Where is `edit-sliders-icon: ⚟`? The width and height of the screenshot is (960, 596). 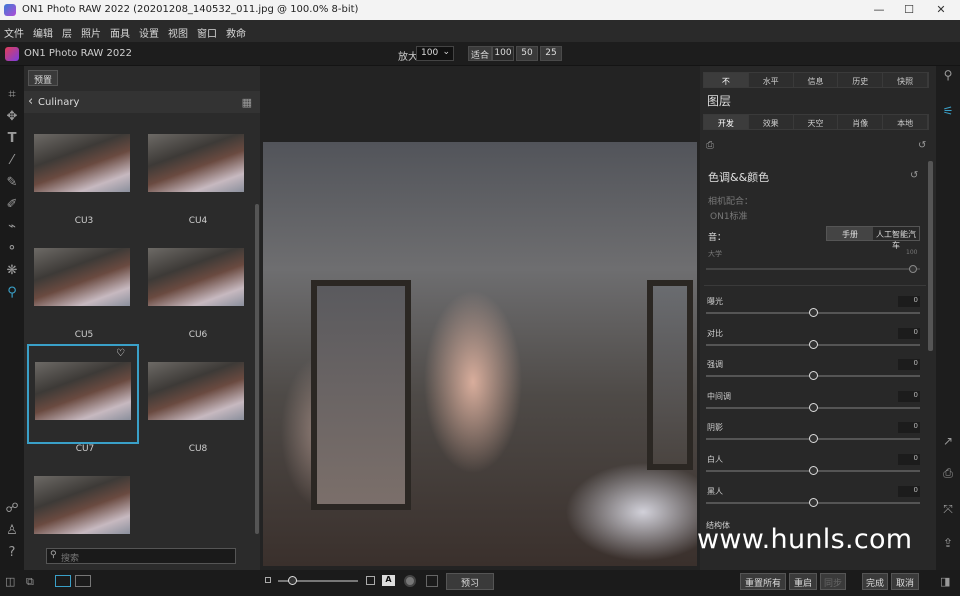
edit-sliders-icon: ⚟ is located at coordinates (948, 112).